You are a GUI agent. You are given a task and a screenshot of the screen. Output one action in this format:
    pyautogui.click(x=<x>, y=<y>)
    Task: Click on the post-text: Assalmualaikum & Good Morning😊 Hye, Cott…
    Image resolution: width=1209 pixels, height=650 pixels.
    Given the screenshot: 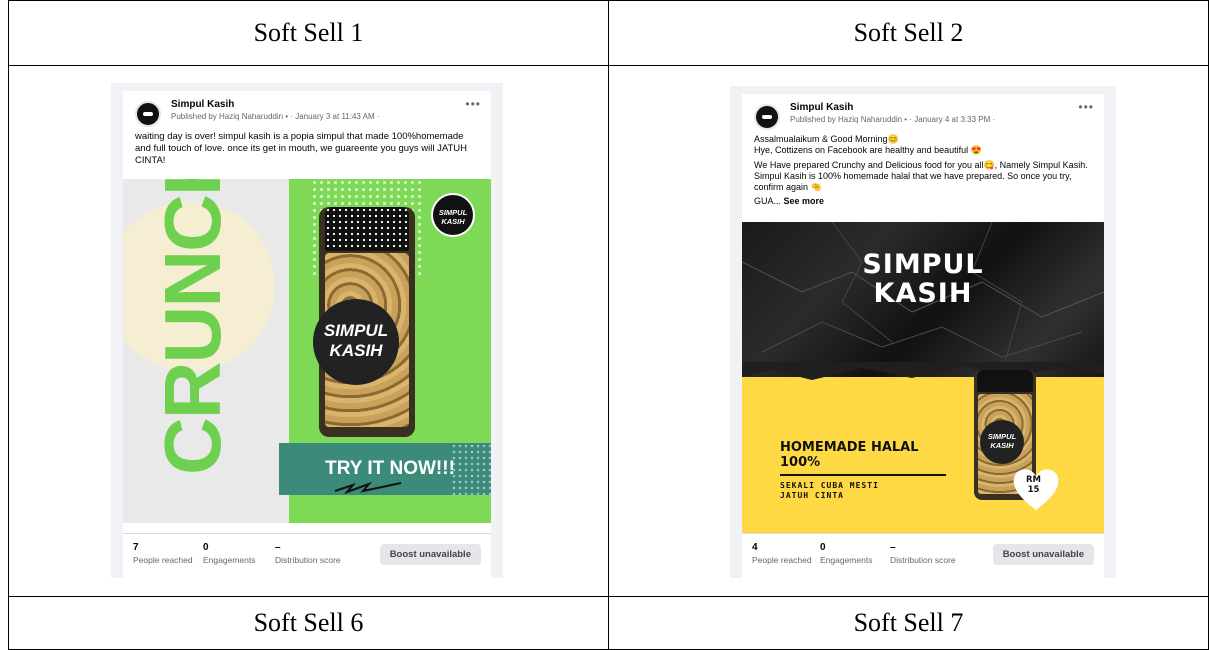 What is the action you would take?
    pyautogui.click(x=923, y=169)
    